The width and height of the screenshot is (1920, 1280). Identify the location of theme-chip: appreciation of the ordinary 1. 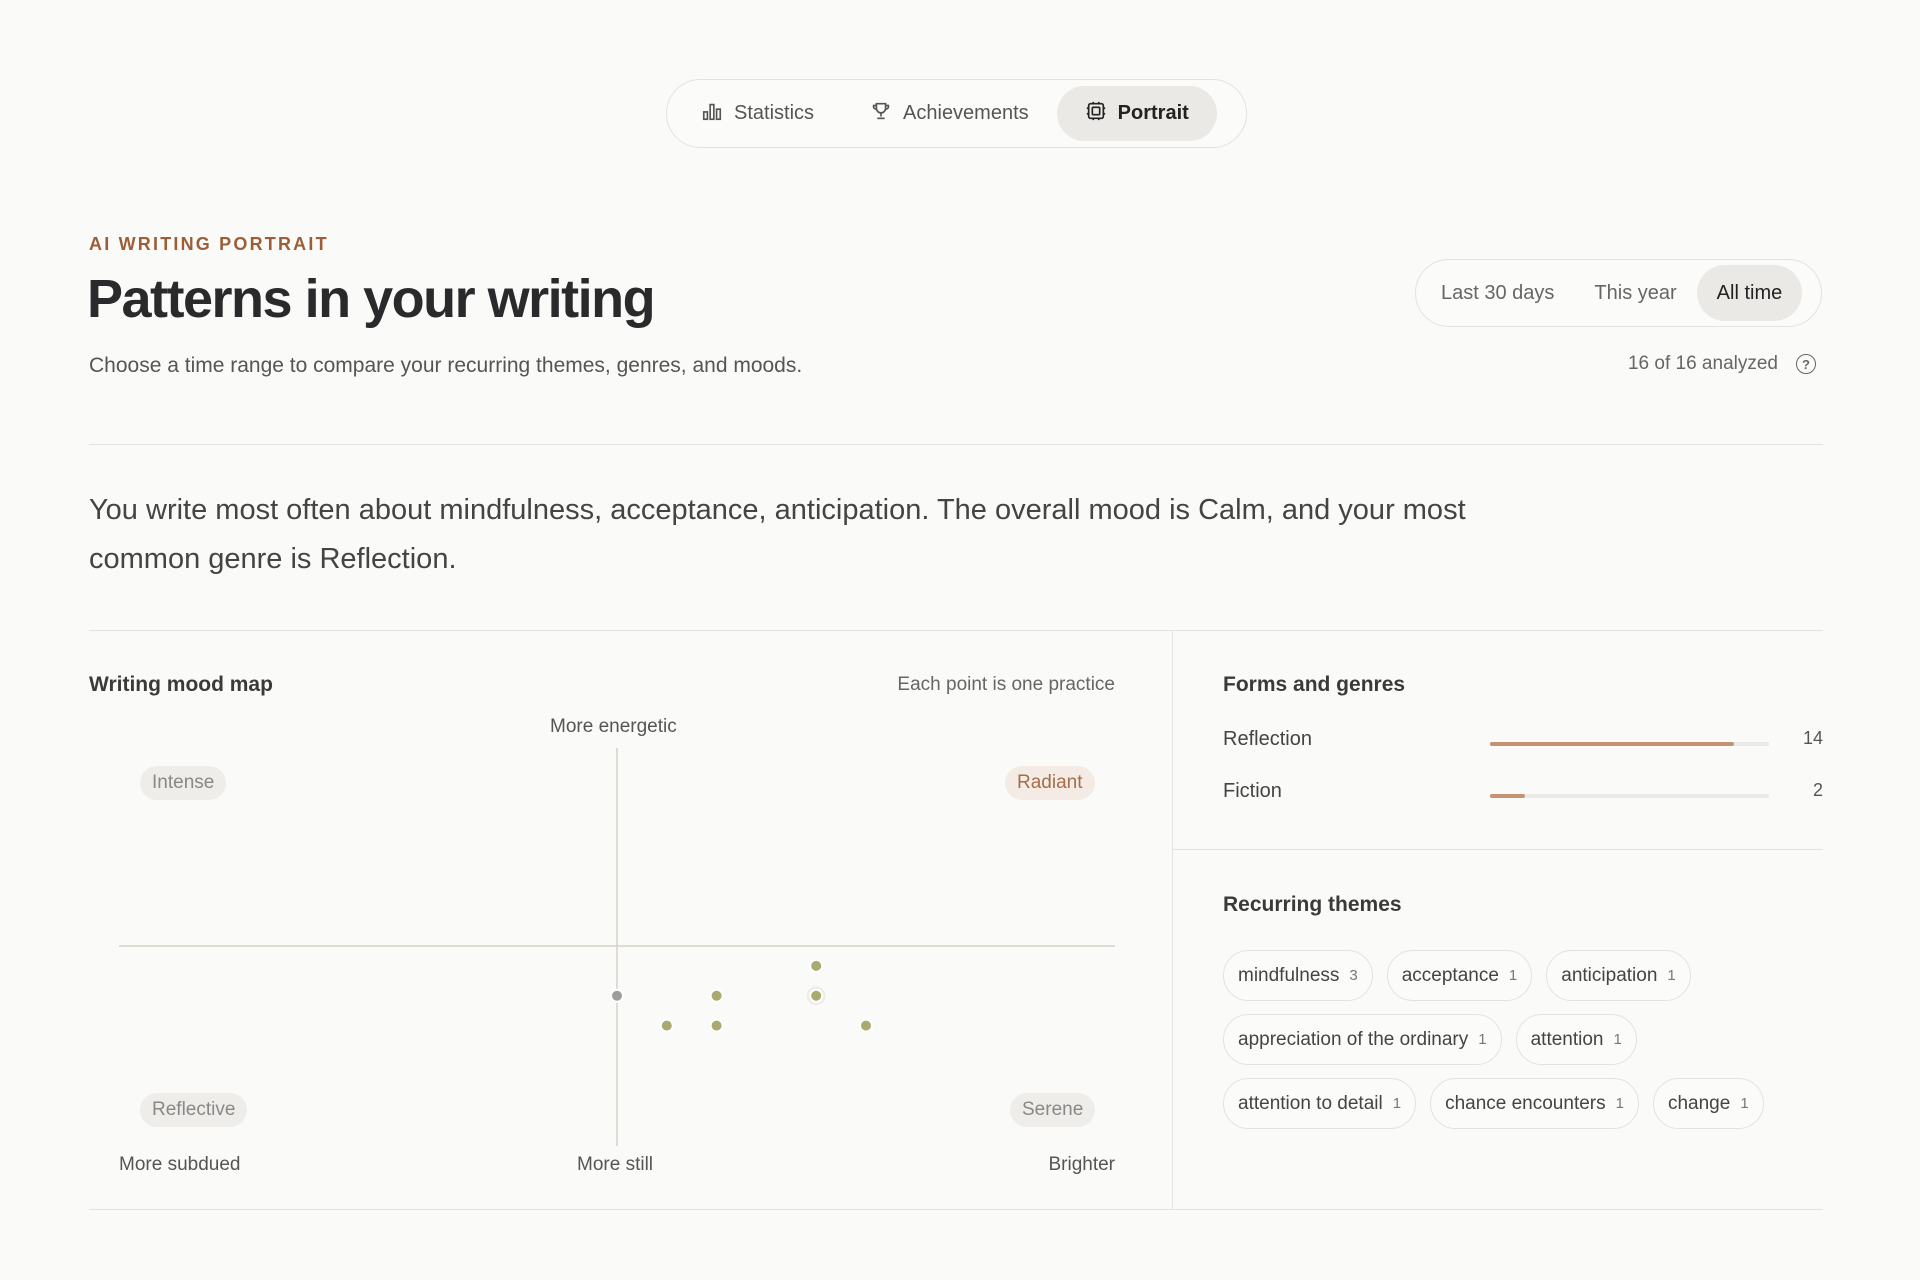
(1362, 1039).